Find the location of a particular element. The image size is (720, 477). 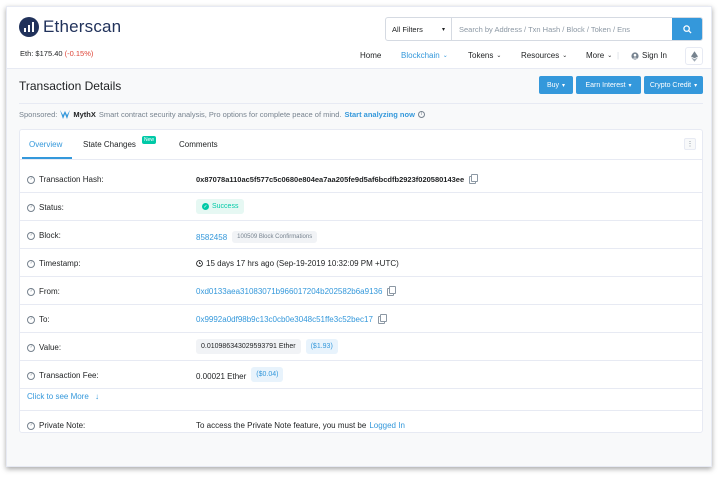

network-switch-button is located at coordinates (694, 56).